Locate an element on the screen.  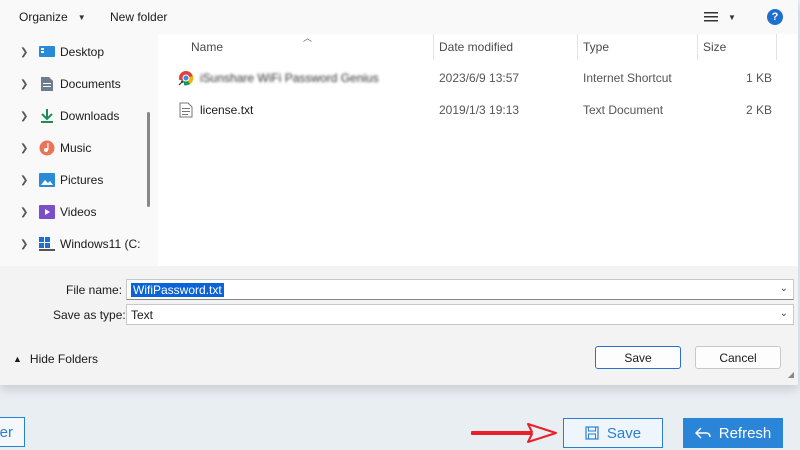
nav-item-desktop: ❯ Desktop is located at coordinates (75, 52).